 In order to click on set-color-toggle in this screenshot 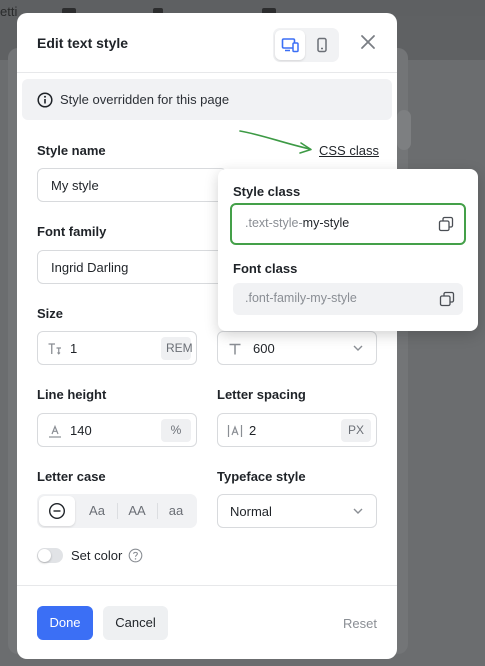, I will do `click(50, 555)`.